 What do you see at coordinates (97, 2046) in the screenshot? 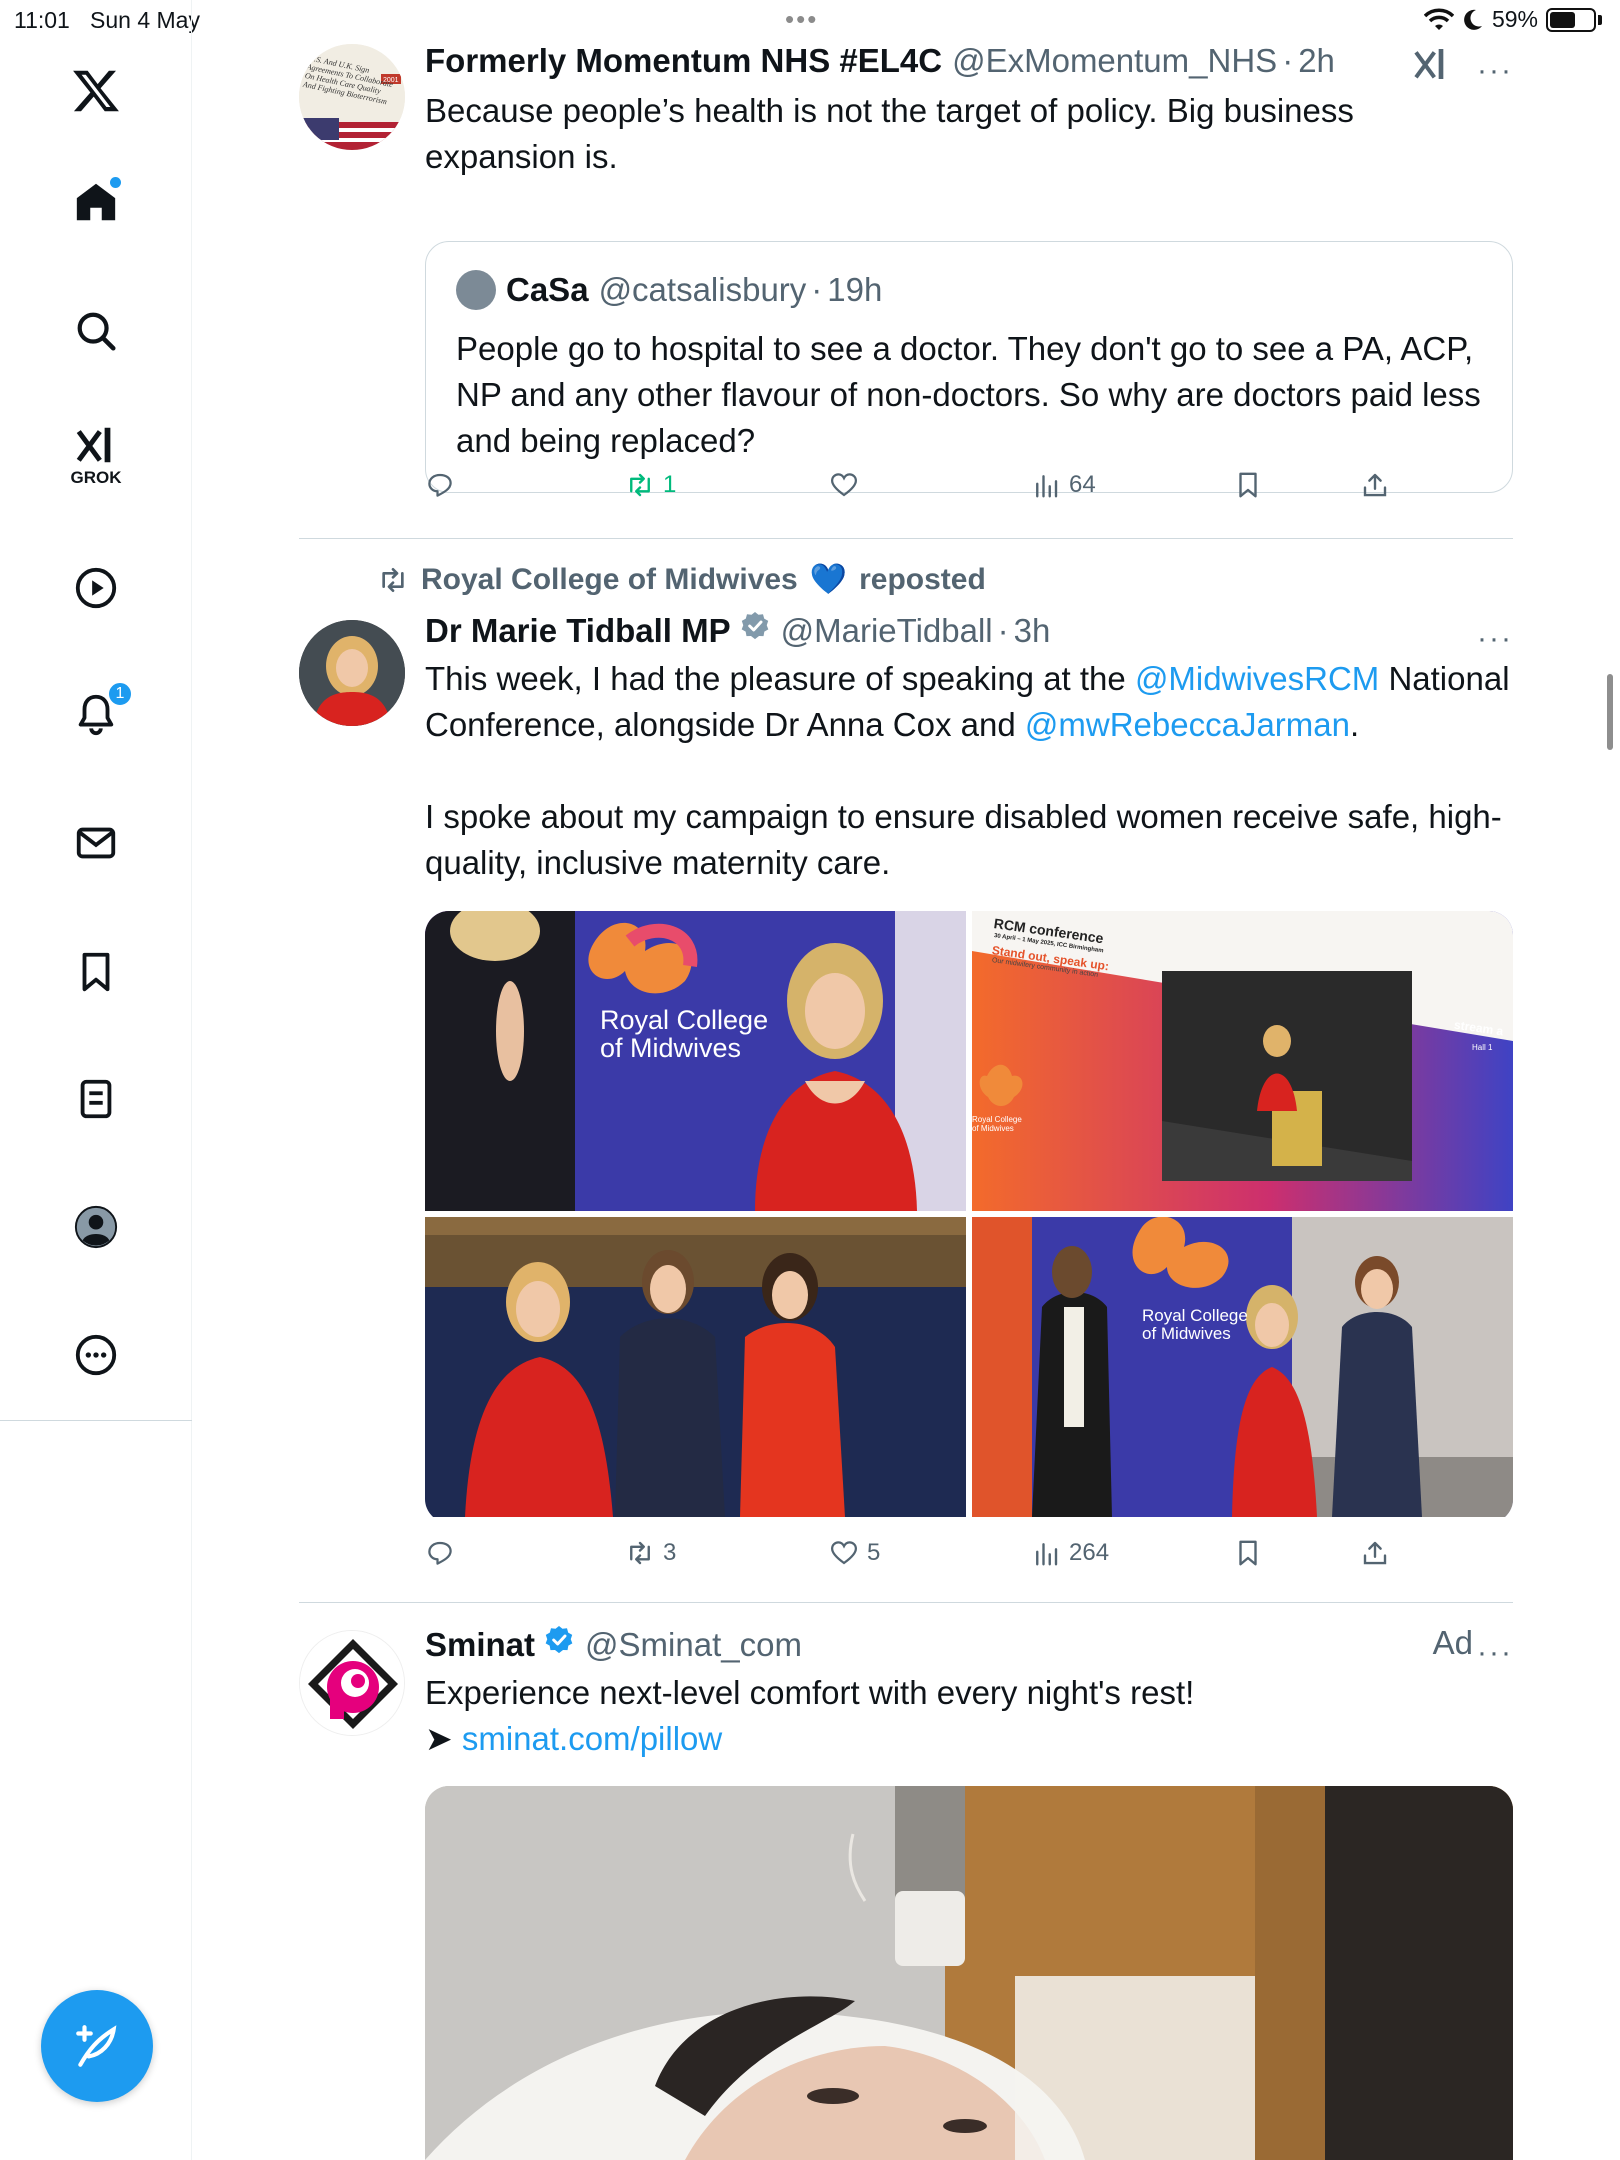
I see `compose-button` at bounding box center [97, 2046].